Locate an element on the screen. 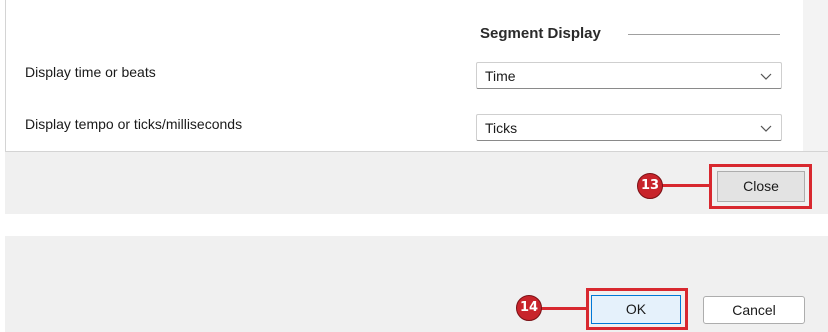 This screenshot has width=828, height=332. display-time-or-beats-select: Time is located at coordinates (629, 75).